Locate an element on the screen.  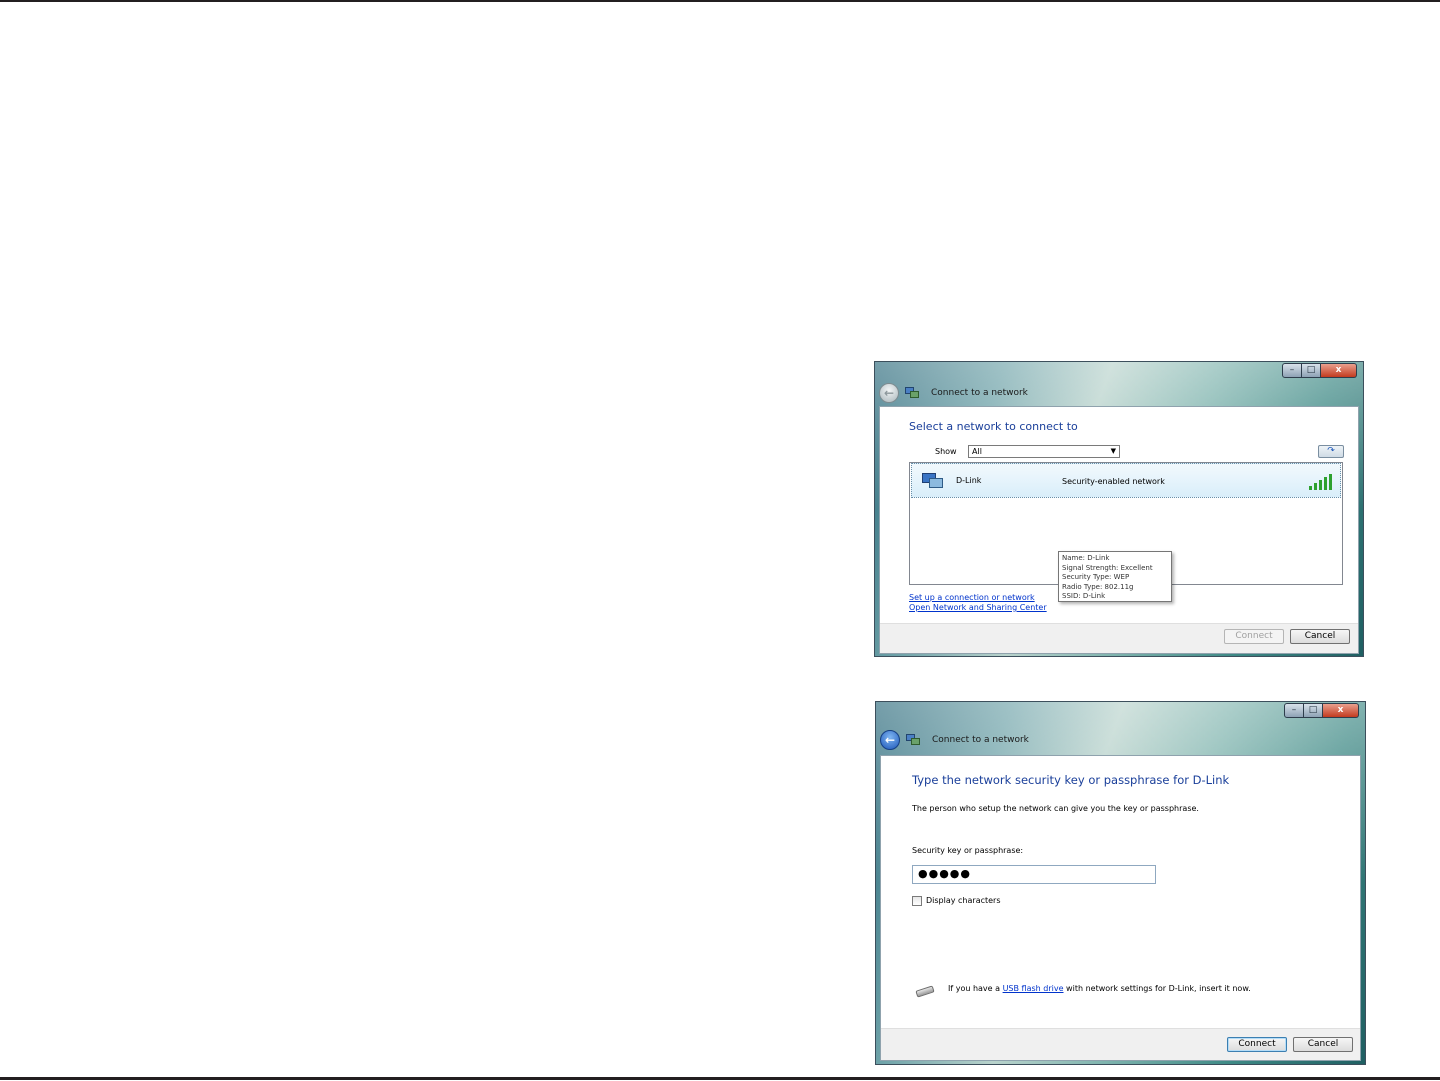
show-label: Show is located at coordinates (946, 451).